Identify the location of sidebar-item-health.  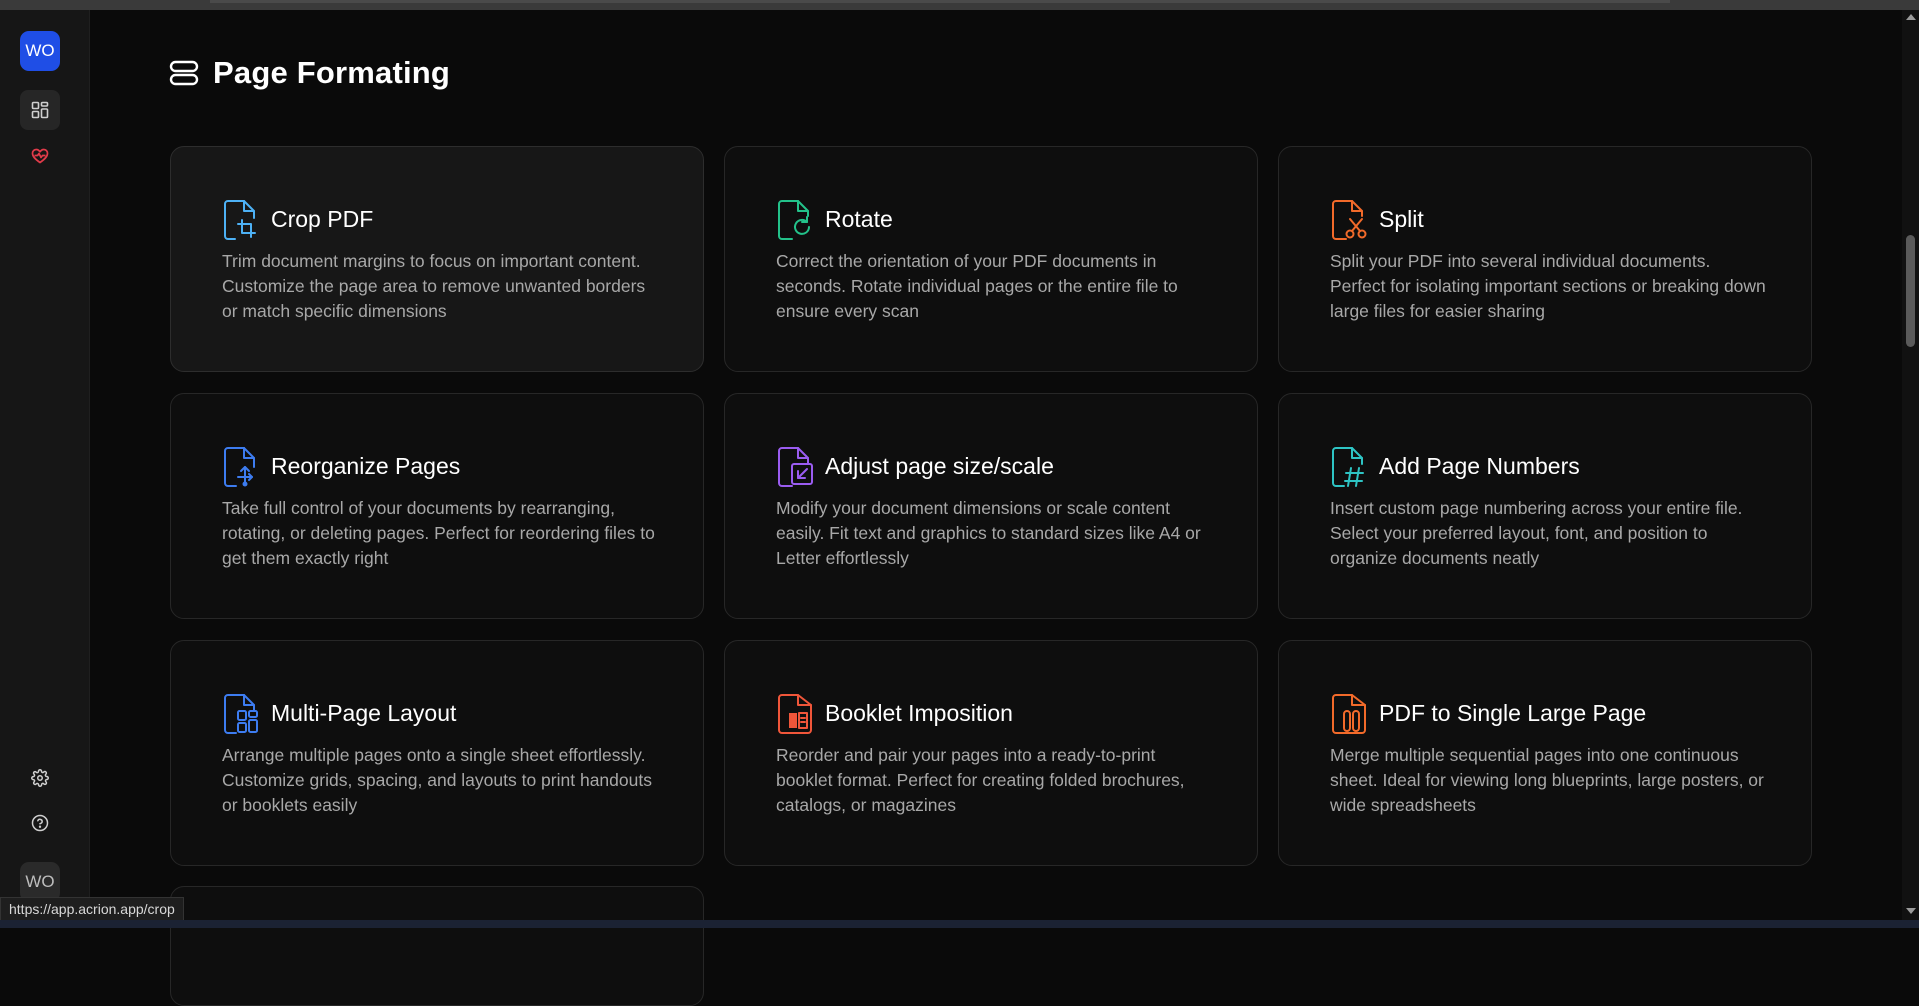
(40, 156).